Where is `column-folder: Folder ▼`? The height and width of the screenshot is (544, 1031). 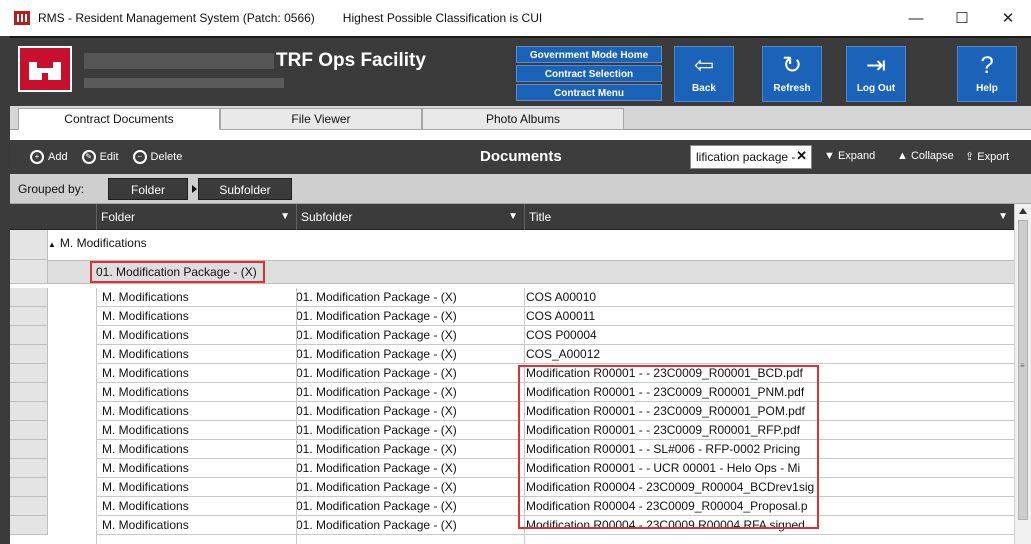
column-folder: Folder ▼ is located at coordinates (196, 217).